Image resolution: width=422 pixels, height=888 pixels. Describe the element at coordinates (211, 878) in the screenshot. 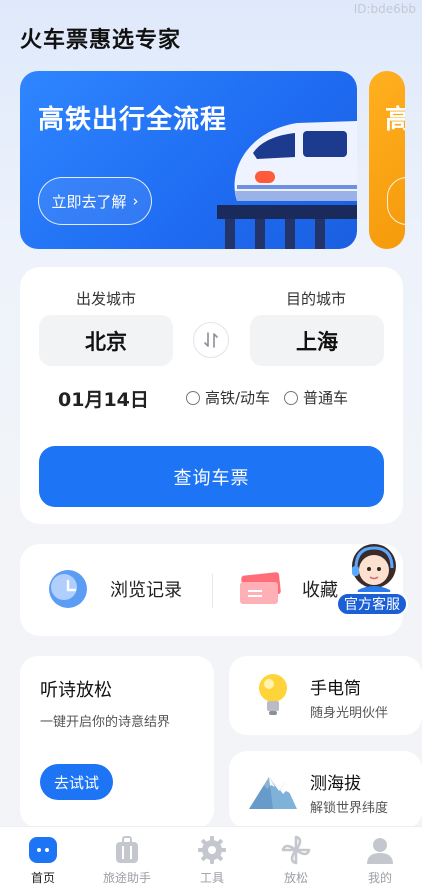

I see `tab-tools-label: 工具` at that location.